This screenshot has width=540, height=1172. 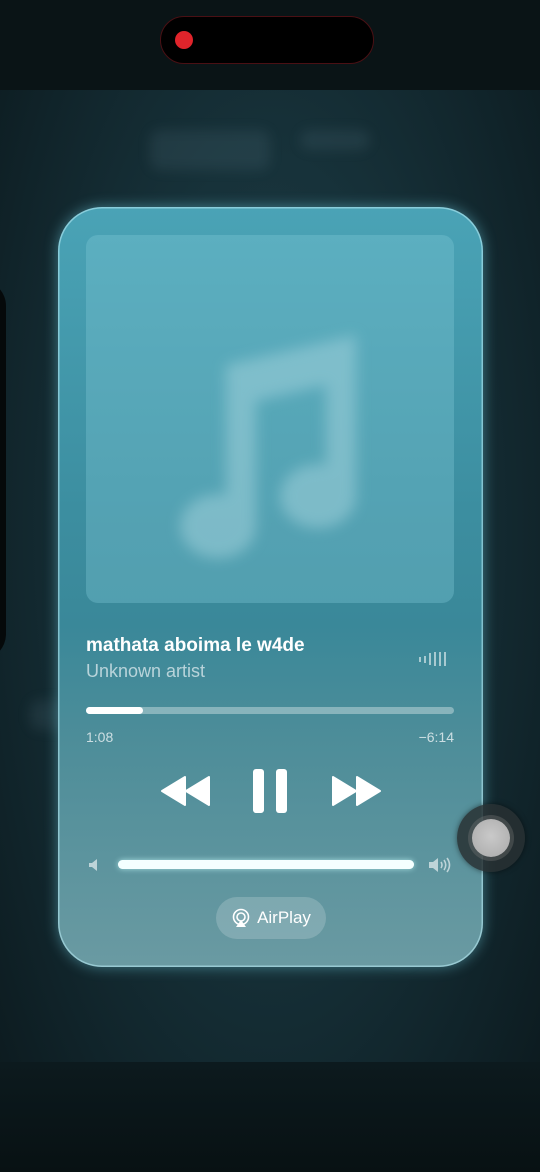 What do you see at coordinates (436, 737) in the screenshot?
I see `remaining-time: −6:14` at bounding box center [436, 737].